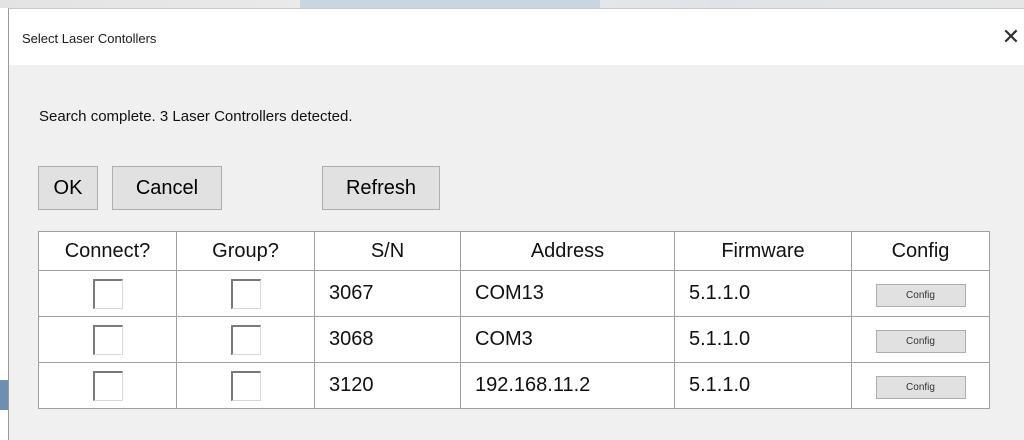 The width and height of the screenshot is (1024, 440). What do you see at coordinates (450, 4) in the screenshot?
I see `background-window-accent` at bounding box center [450, 4].